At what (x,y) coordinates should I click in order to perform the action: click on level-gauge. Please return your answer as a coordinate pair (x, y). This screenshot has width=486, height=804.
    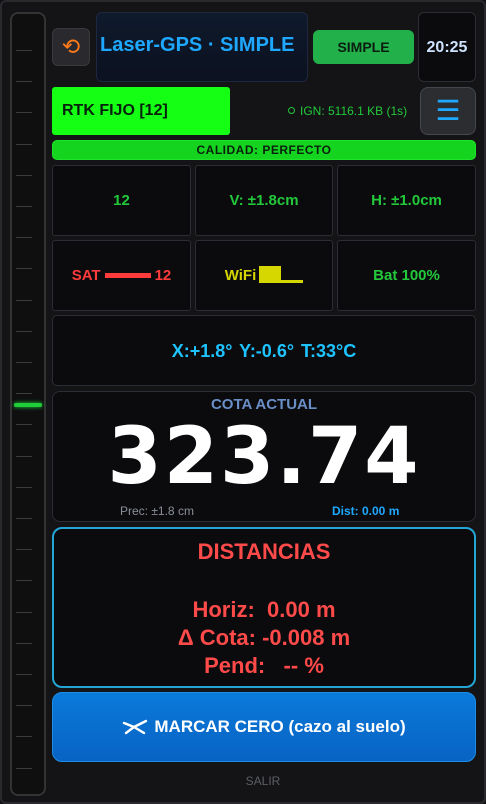
    Looking at the image, I should click on (28, 404).